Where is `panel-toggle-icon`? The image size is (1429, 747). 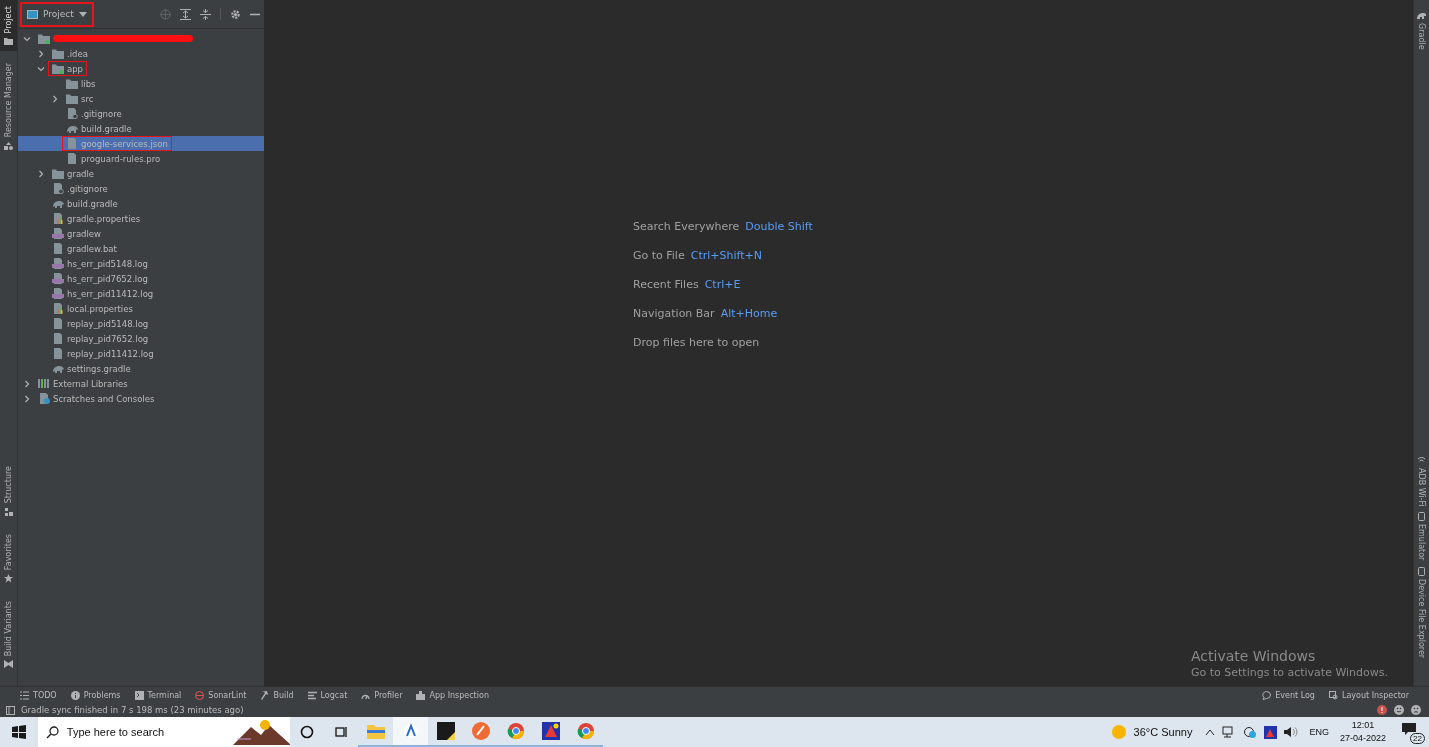 panel-toggle-icon is located at coordinates (10, 710).